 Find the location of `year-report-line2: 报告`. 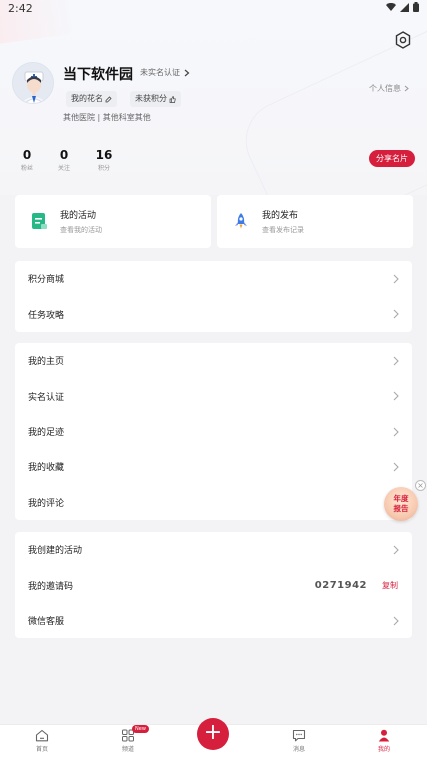

year-report-line2: 报告 is located at coordinates (401, 508).